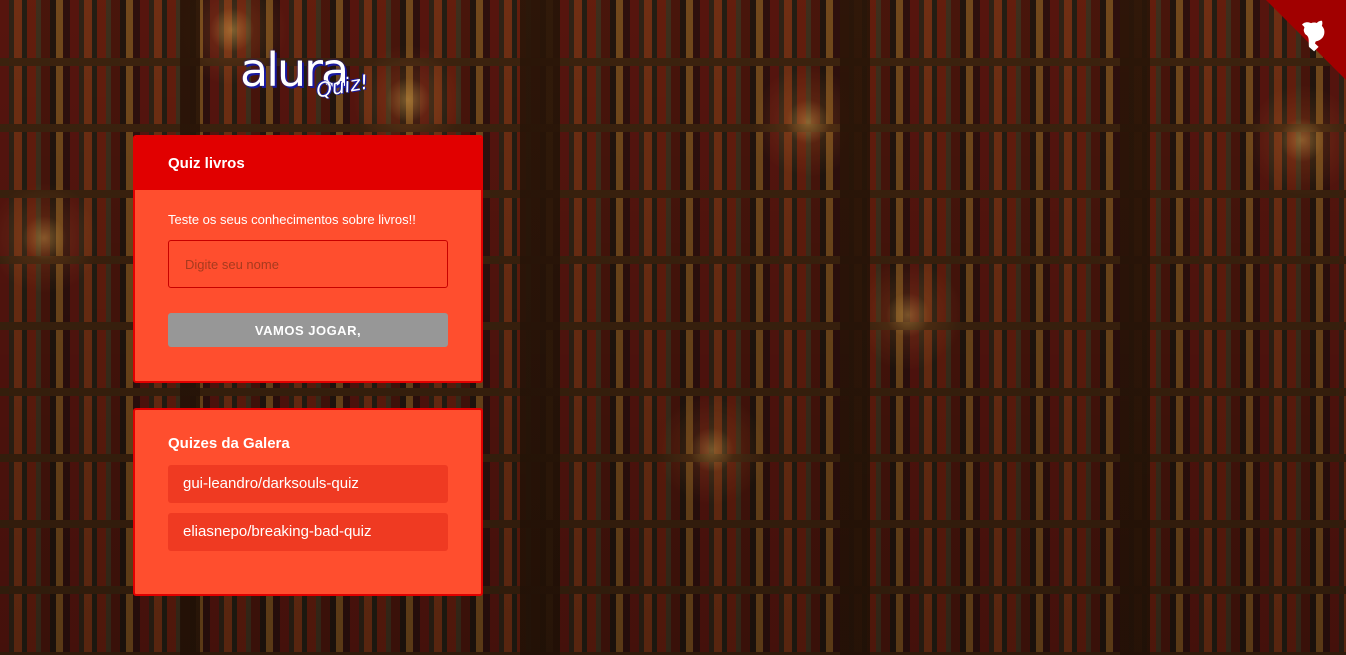  I want to click on quiz-link-breaking-bad: eliasnepo/breaking-bad-quiz, so click(308, 532).